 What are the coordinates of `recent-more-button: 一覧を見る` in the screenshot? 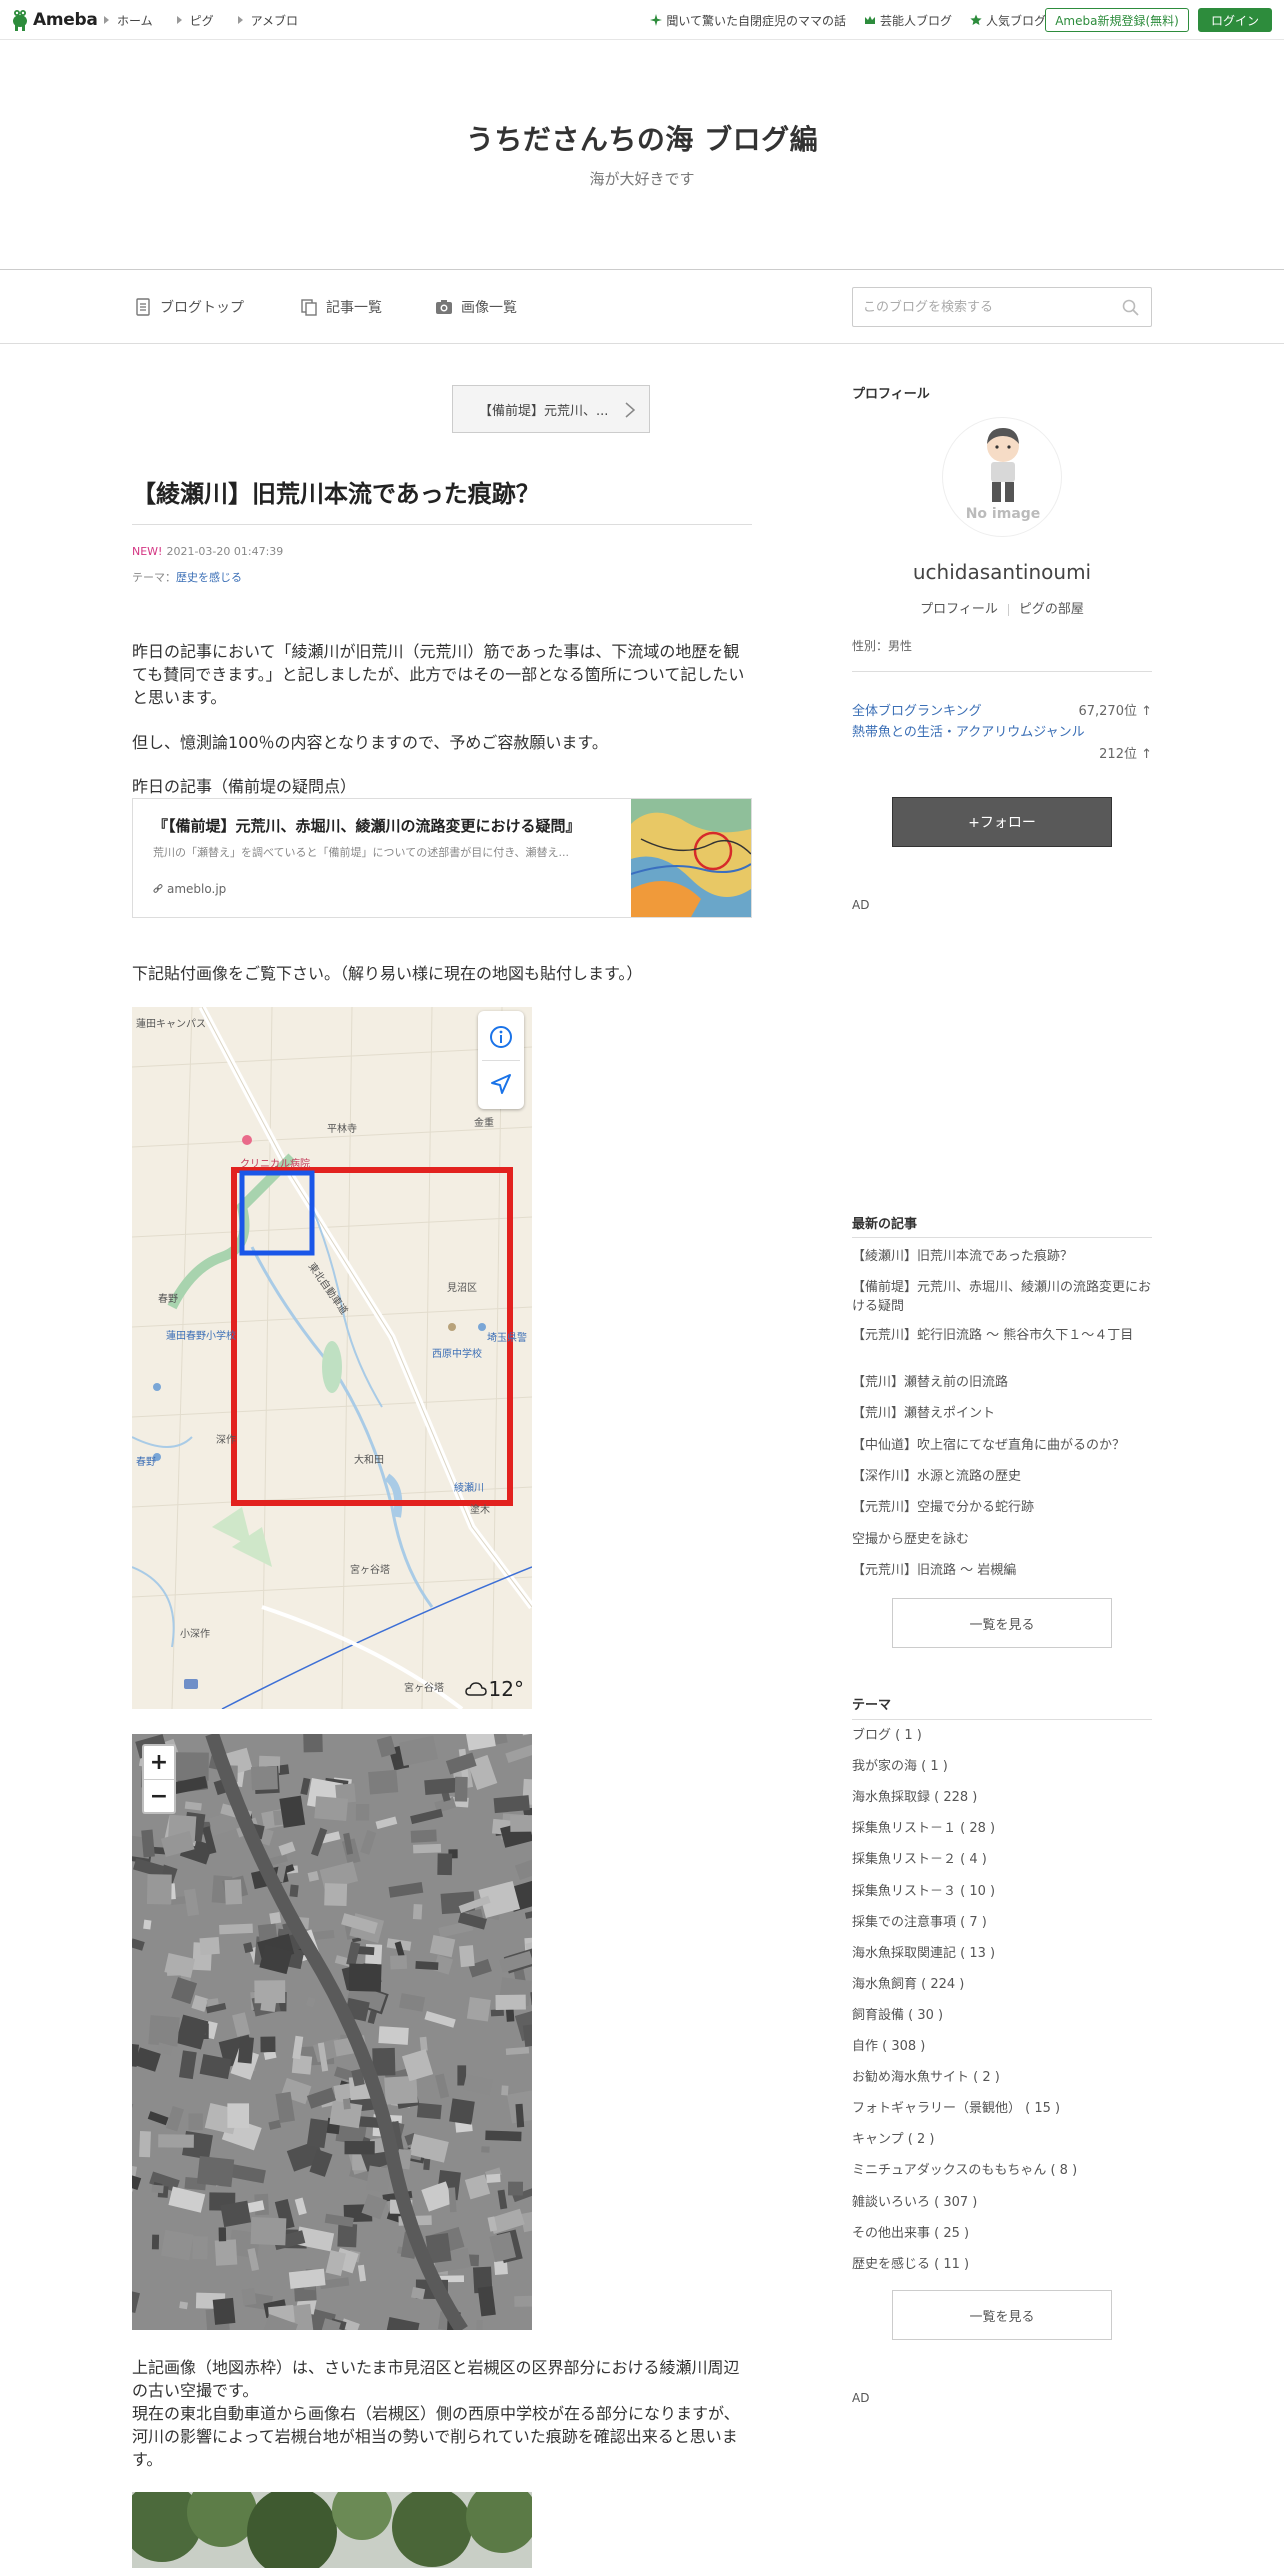 It's located at (1002, 1623).